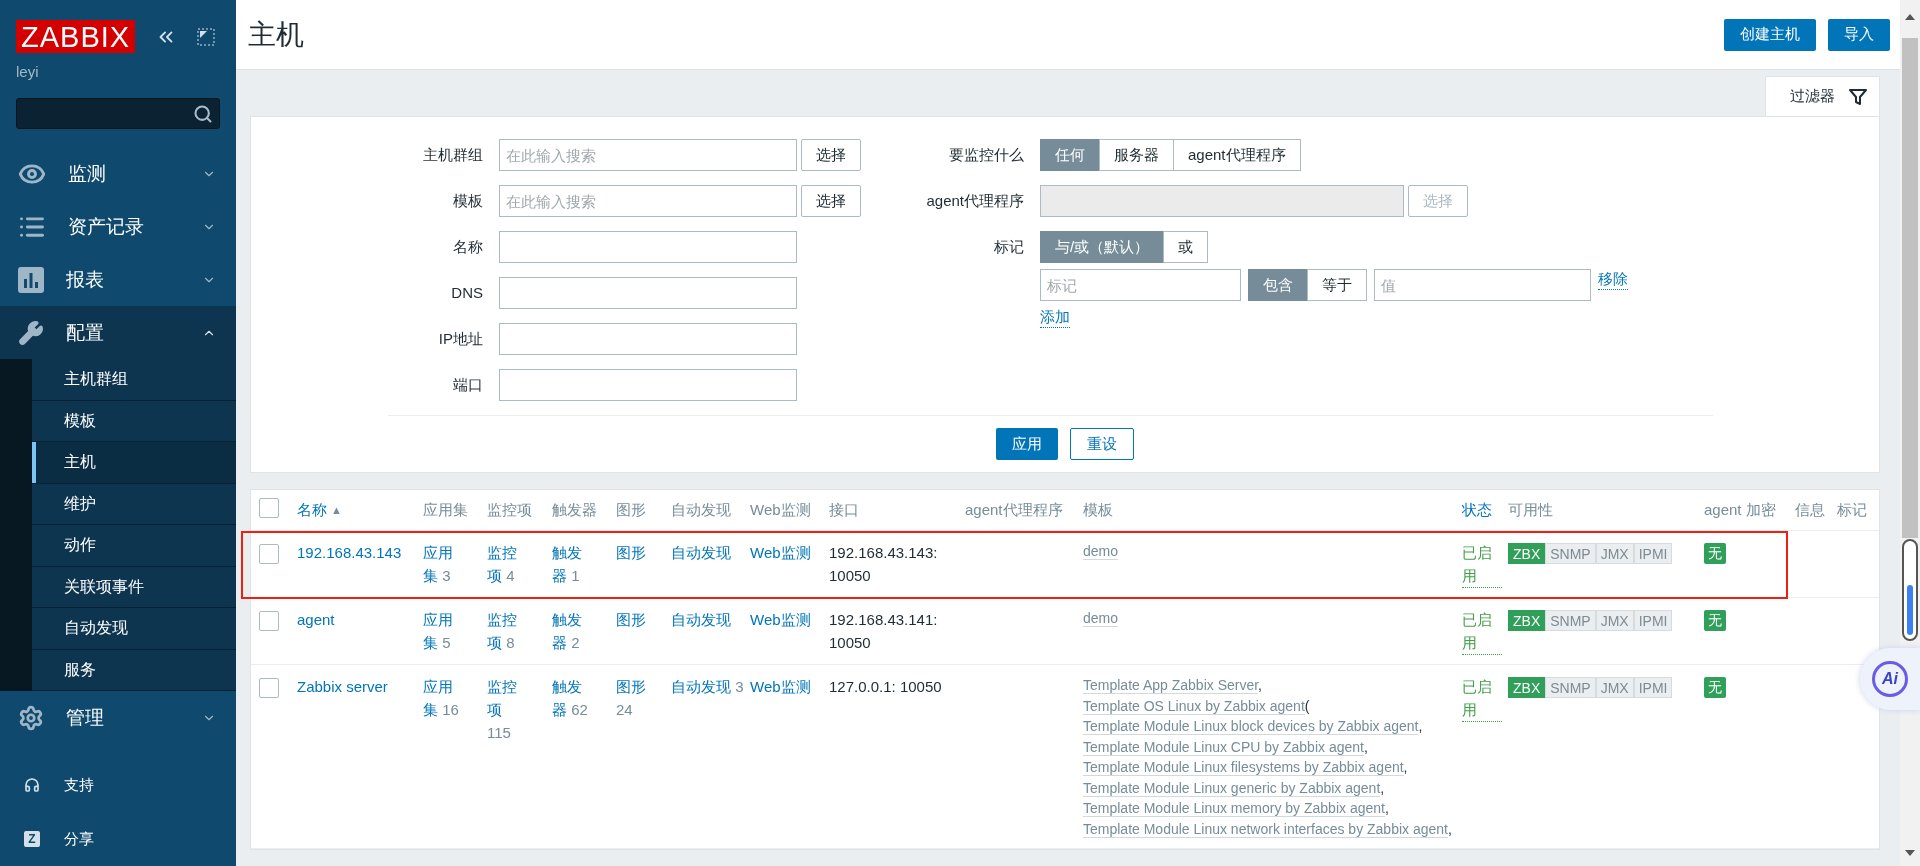  What do you see at coordinates (134, 546) in the screenshot?
I see `submenu-item: 动作` at bounding box center [134, 546].